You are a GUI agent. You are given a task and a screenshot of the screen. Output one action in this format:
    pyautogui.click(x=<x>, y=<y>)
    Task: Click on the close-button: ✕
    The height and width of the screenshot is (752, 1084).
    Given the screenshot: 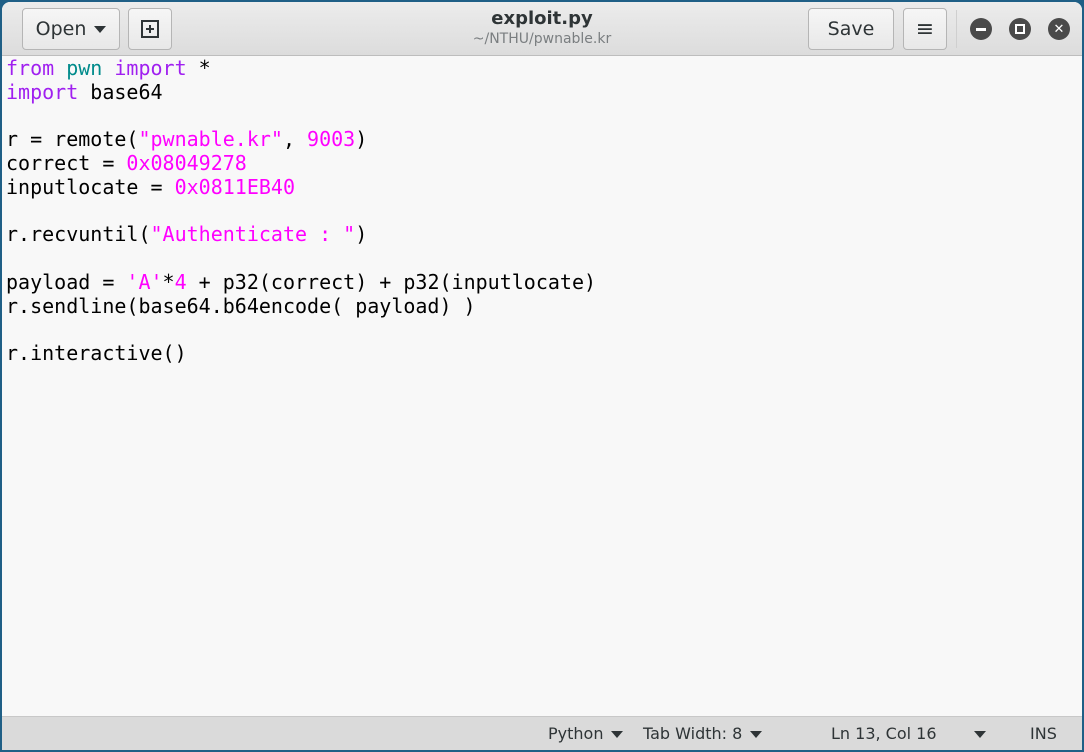 What is the action you would take?
    pyautogui.click(x=1059, y=29)
    